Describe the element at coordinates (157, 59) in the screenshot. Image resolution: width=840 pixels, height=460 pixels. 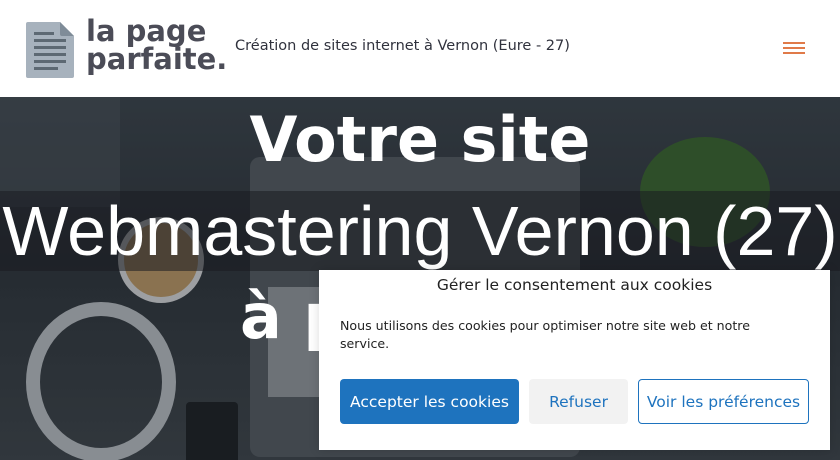
I see `logo-line2: parfaite.` at that location.